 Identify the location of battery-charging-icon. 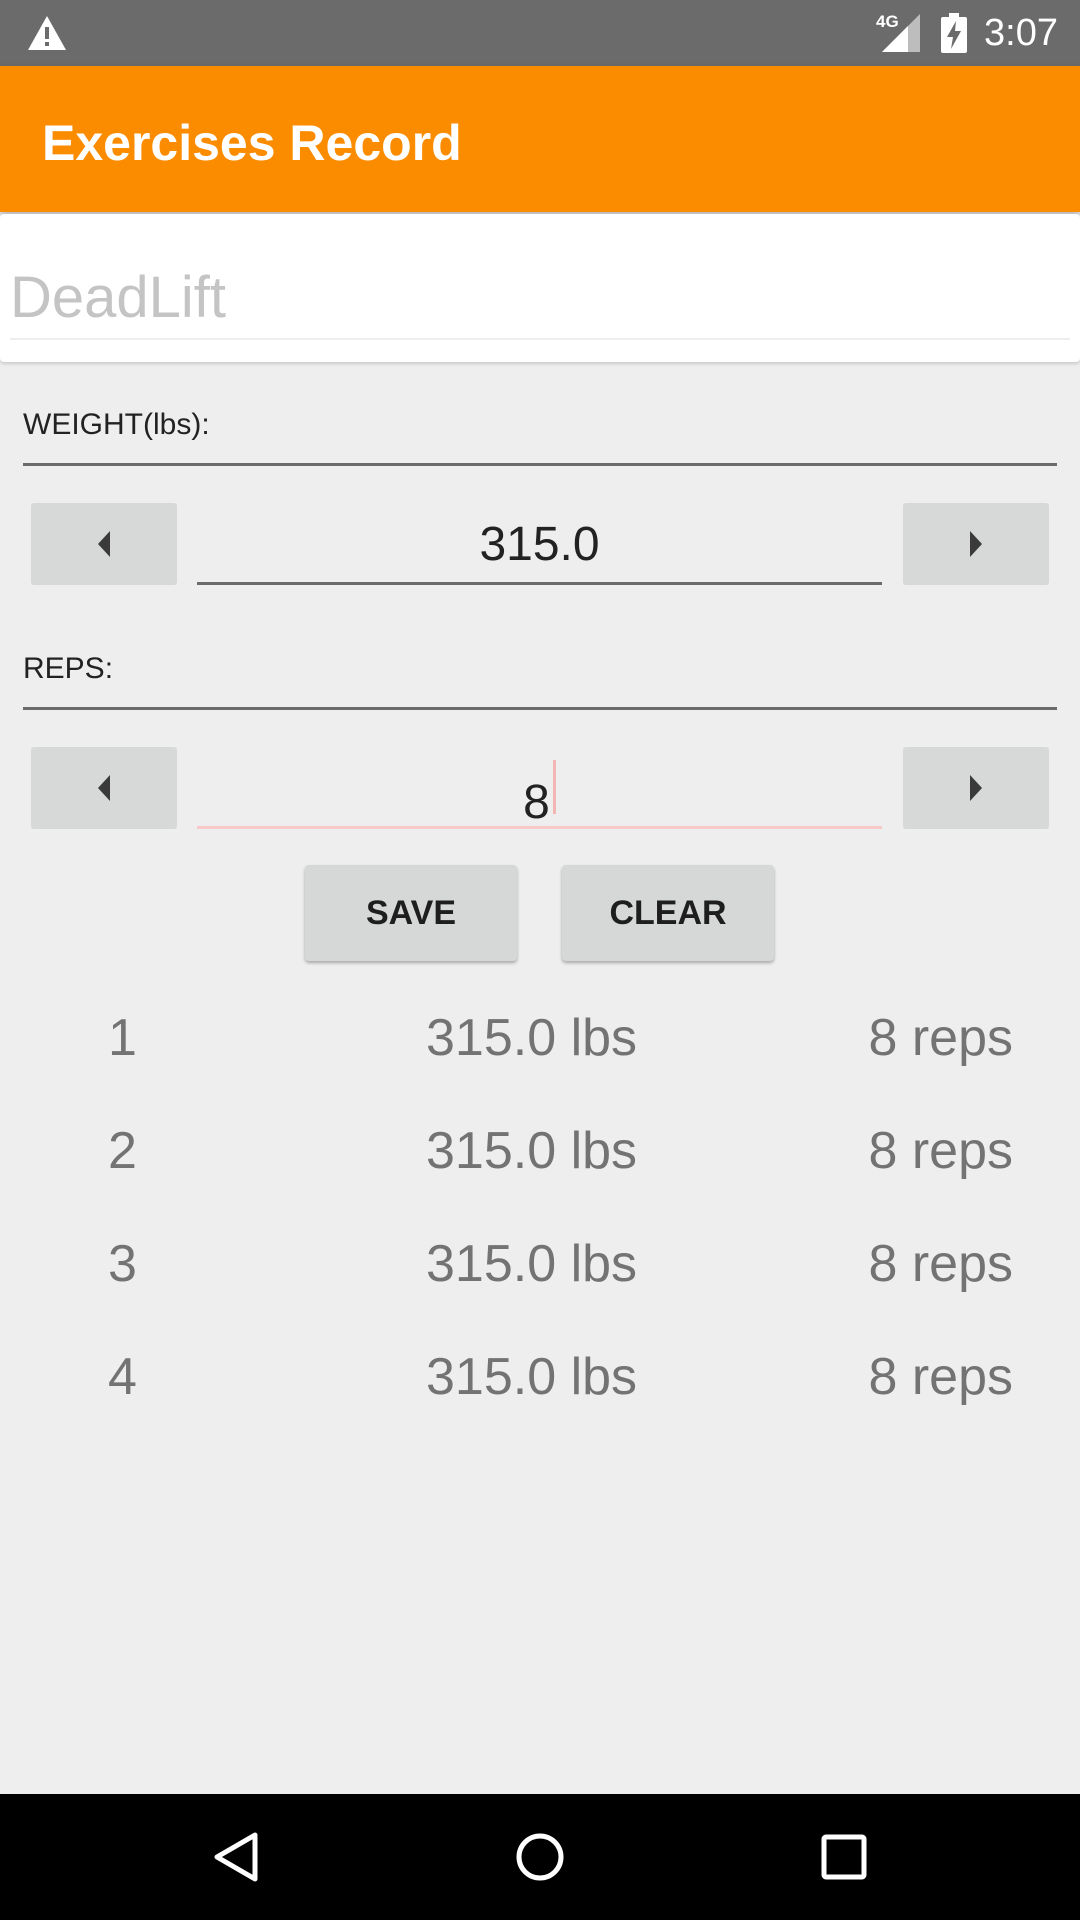
(954, 33).